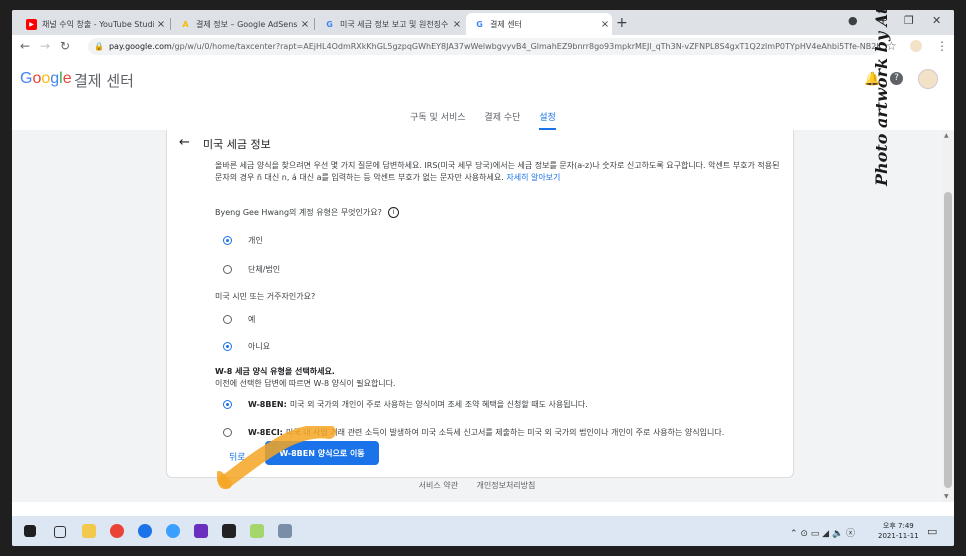  Describe the element at coordinates (243, 240) in the screenshot. I see `radio-individual: 개인` at that location.